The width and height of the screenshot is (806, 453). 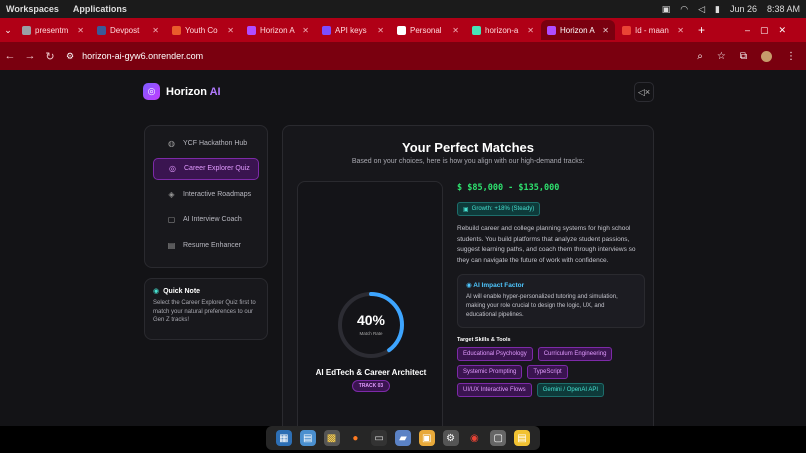 I want to click on skill-chip: UI/UX Interactive Flows, so click(x=494, y=389).